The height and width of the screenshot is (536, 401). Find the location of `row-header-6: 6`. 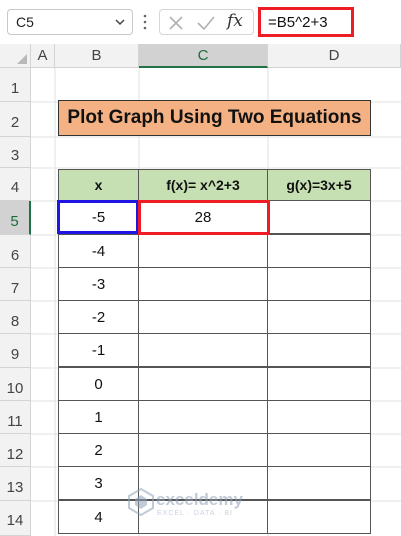

row-header-6: 6 is located at coordinates (15, 251).